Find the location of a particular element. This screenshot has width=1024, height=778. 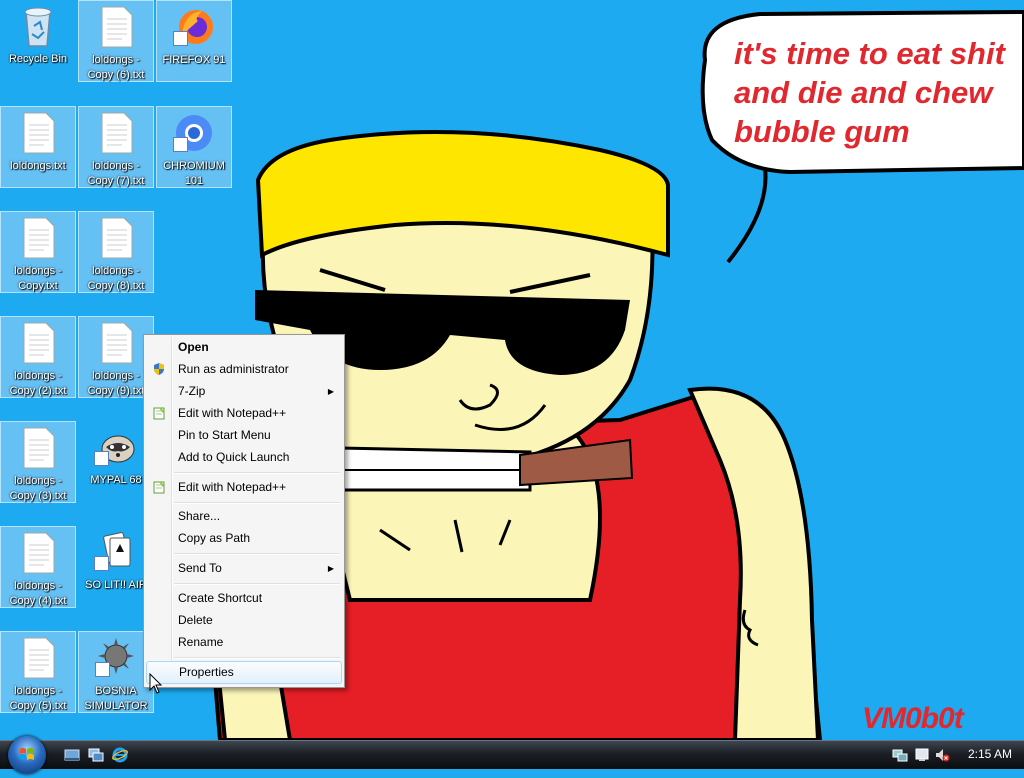

menu-item-open: Open is located at coordinates (244, 347).